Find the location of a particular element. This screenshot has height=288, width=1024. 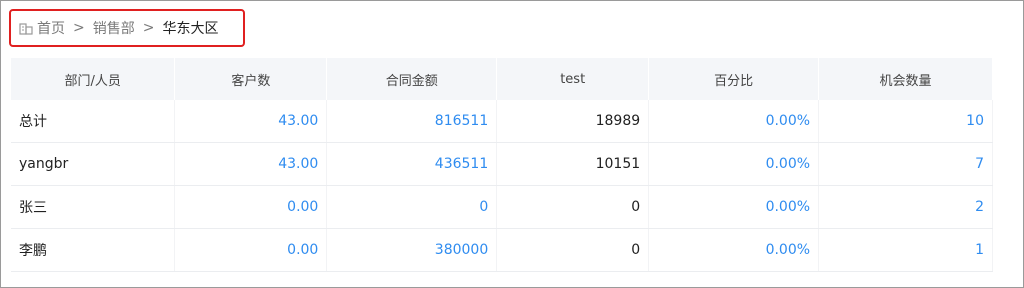

opportunities-link: 2 is located at coordinates (905, 207).